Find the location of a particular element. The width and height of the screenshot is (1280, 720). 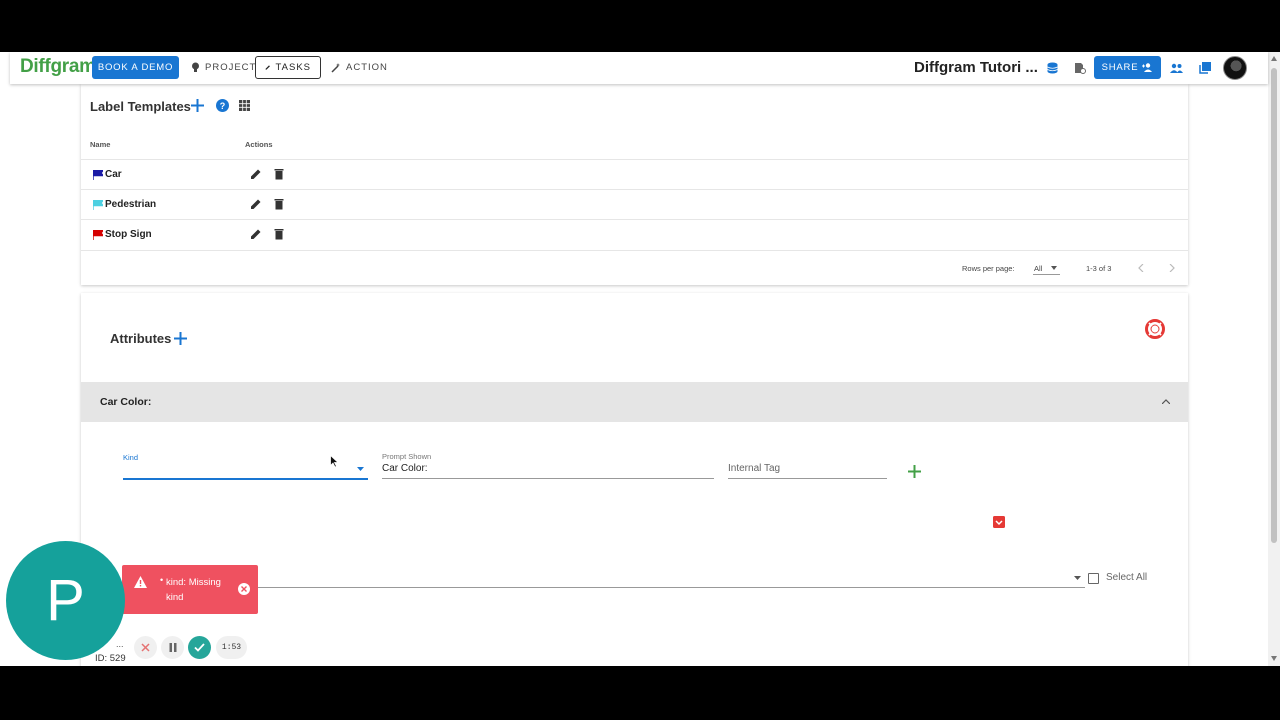

recorder-cancel-button is located at coordinates (145, 647).